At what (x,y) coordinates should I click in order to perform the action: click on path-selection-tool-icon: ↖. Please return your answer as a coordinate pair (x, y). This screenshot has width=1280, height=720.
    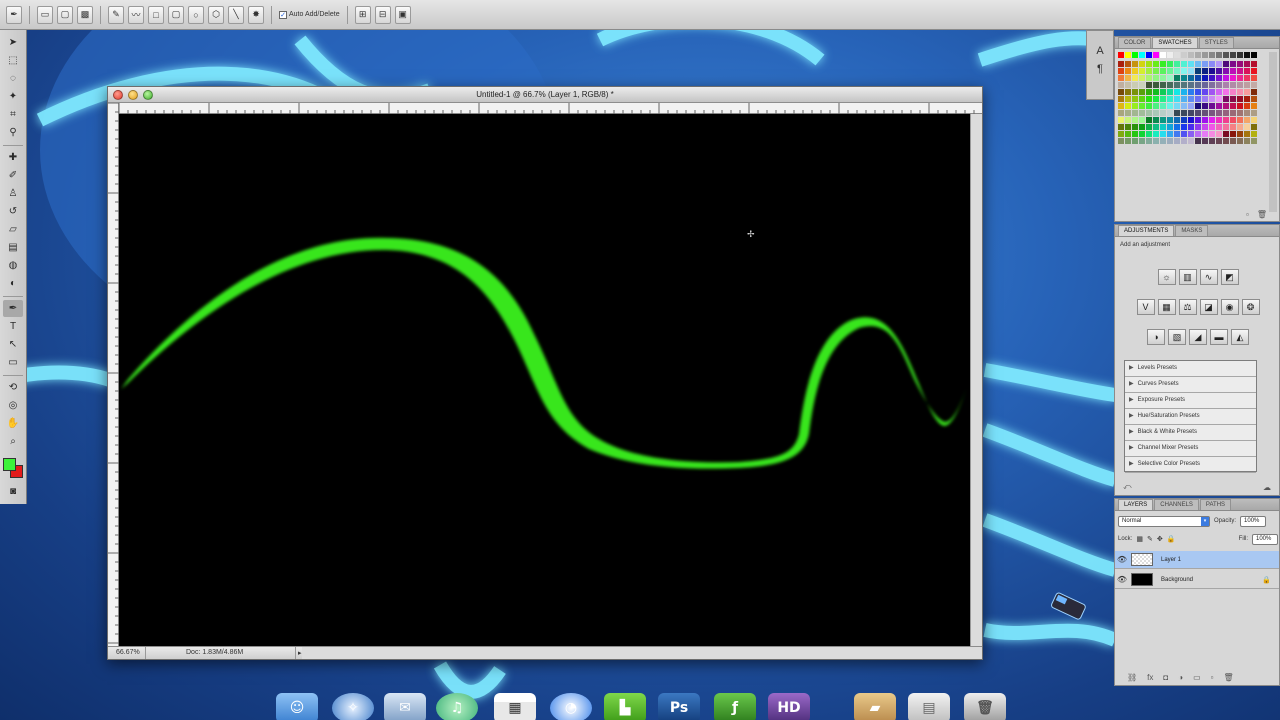
    Looking at the image, I should click on (13, 344).